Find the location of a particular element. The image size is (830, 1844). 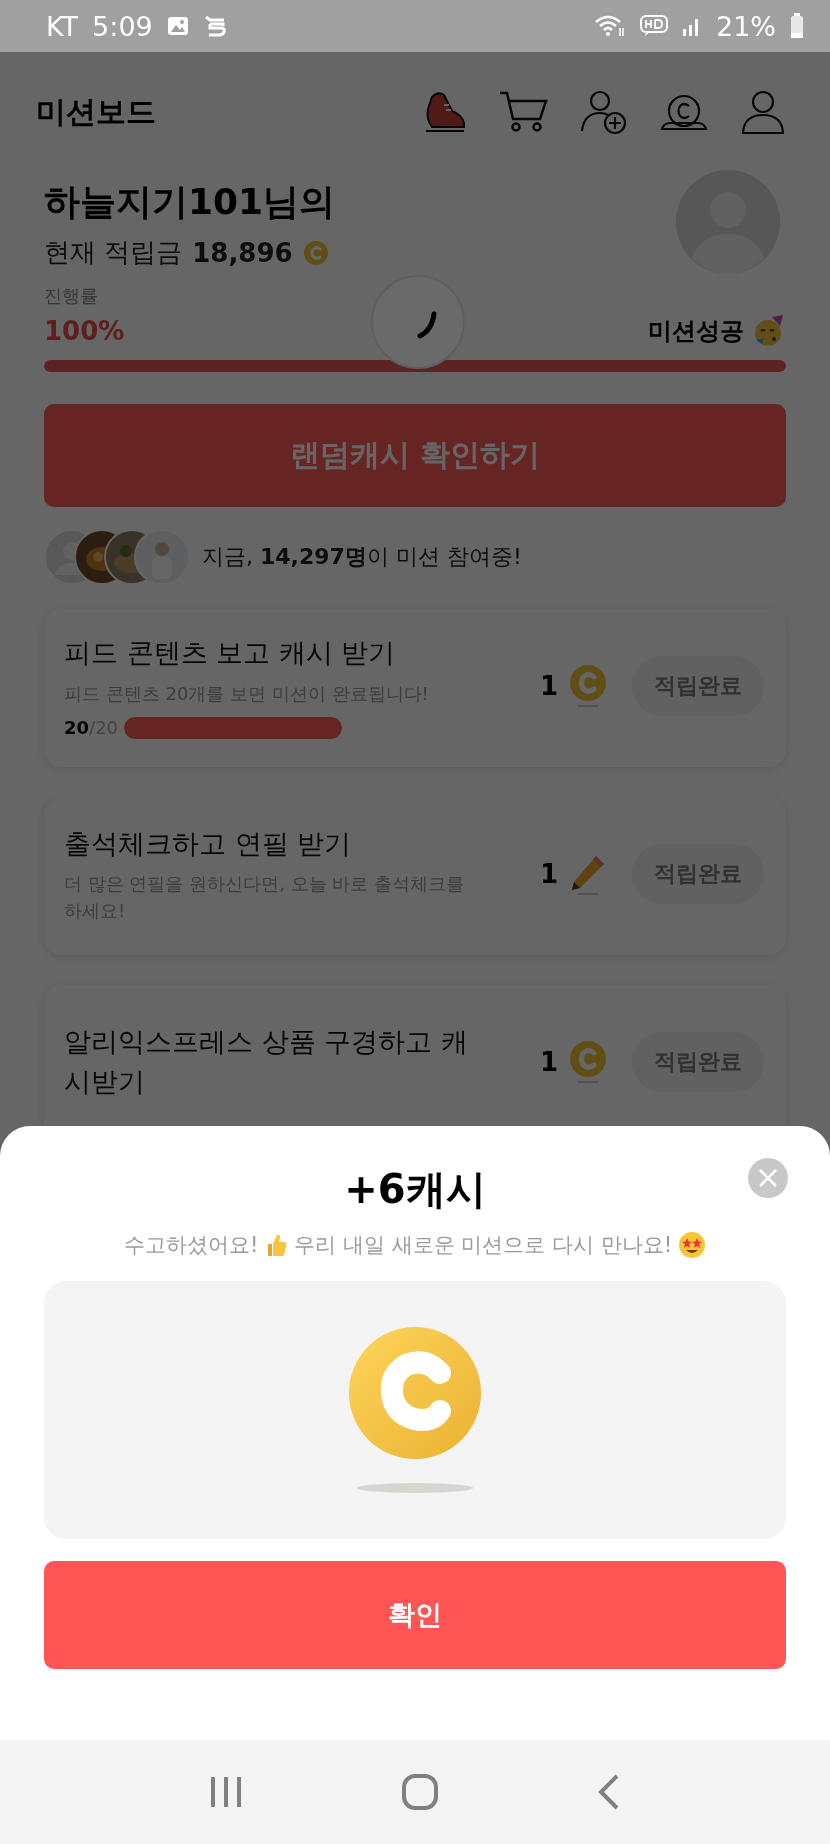

close-icon is located at coordinates (768, 1178).